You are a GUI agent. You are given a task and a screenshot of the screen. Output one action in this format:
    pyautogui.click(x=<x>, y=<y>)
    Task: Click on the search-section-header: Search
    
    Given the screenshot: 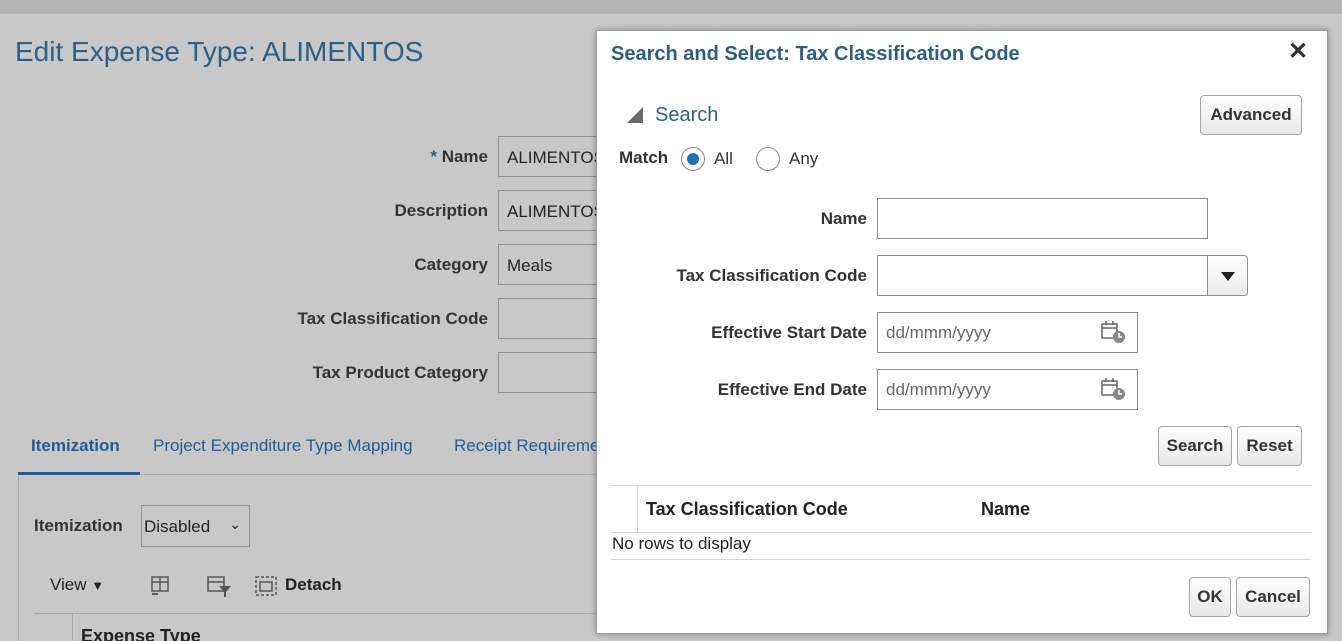 What is the action you would take?
    pyautogui.click(x=686, y=115)
    